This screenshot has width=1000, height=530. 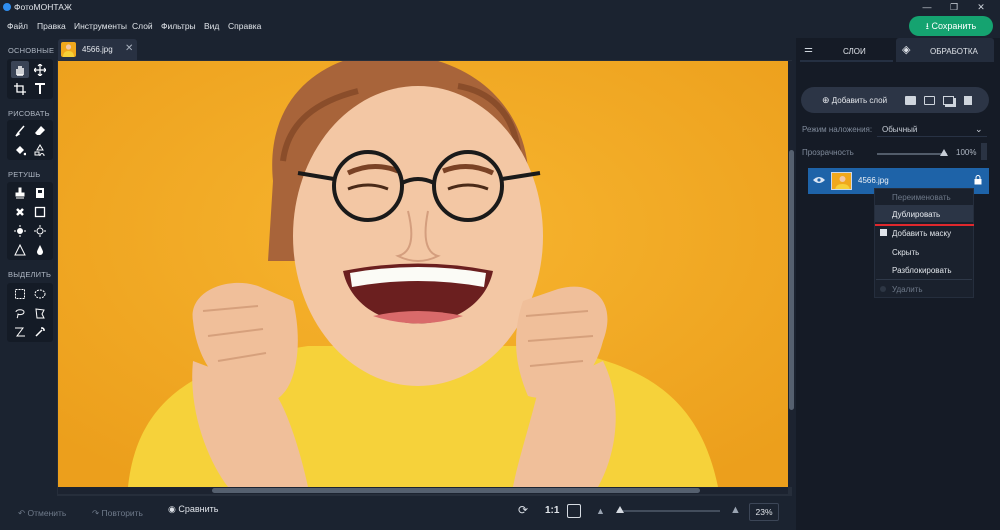 What do you see at coordinates (966, 152) in the screenshot?
I see `opacity-value: 100%` at bounding box center [966, 152].